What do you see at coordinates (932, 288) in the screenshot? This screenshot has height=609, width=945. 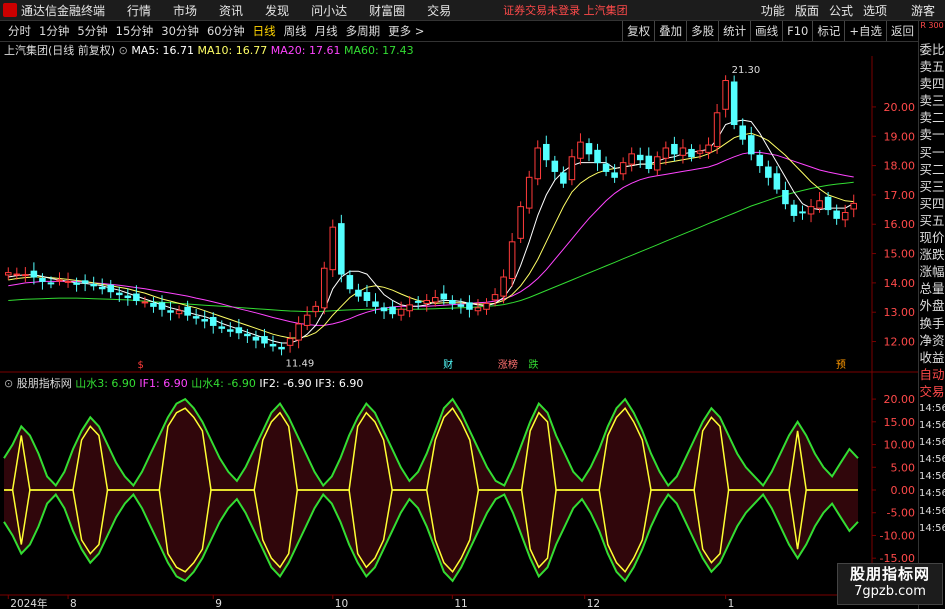 I see `sidebar-item: 总量` at bounding box center [932, 288].